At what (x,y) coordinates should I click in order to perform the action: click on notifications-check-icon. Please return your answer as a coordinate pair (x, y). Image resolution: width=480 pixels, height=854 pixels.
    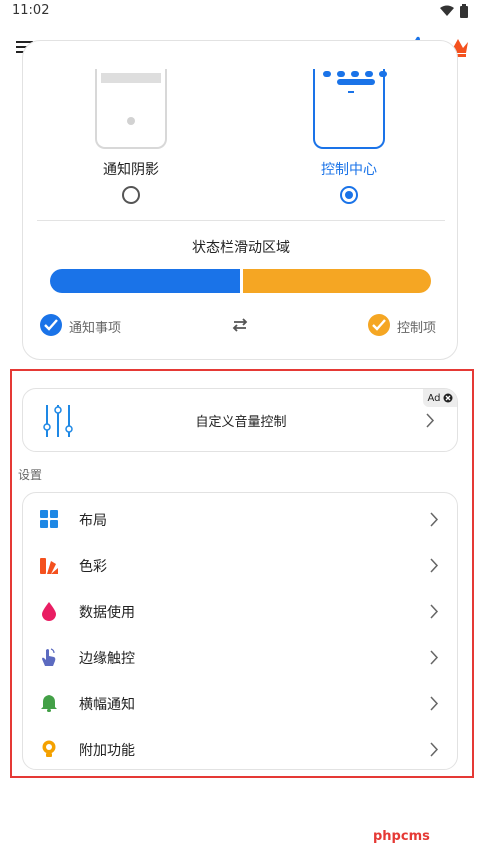
    Looking at the image, I should click on (51, 325).